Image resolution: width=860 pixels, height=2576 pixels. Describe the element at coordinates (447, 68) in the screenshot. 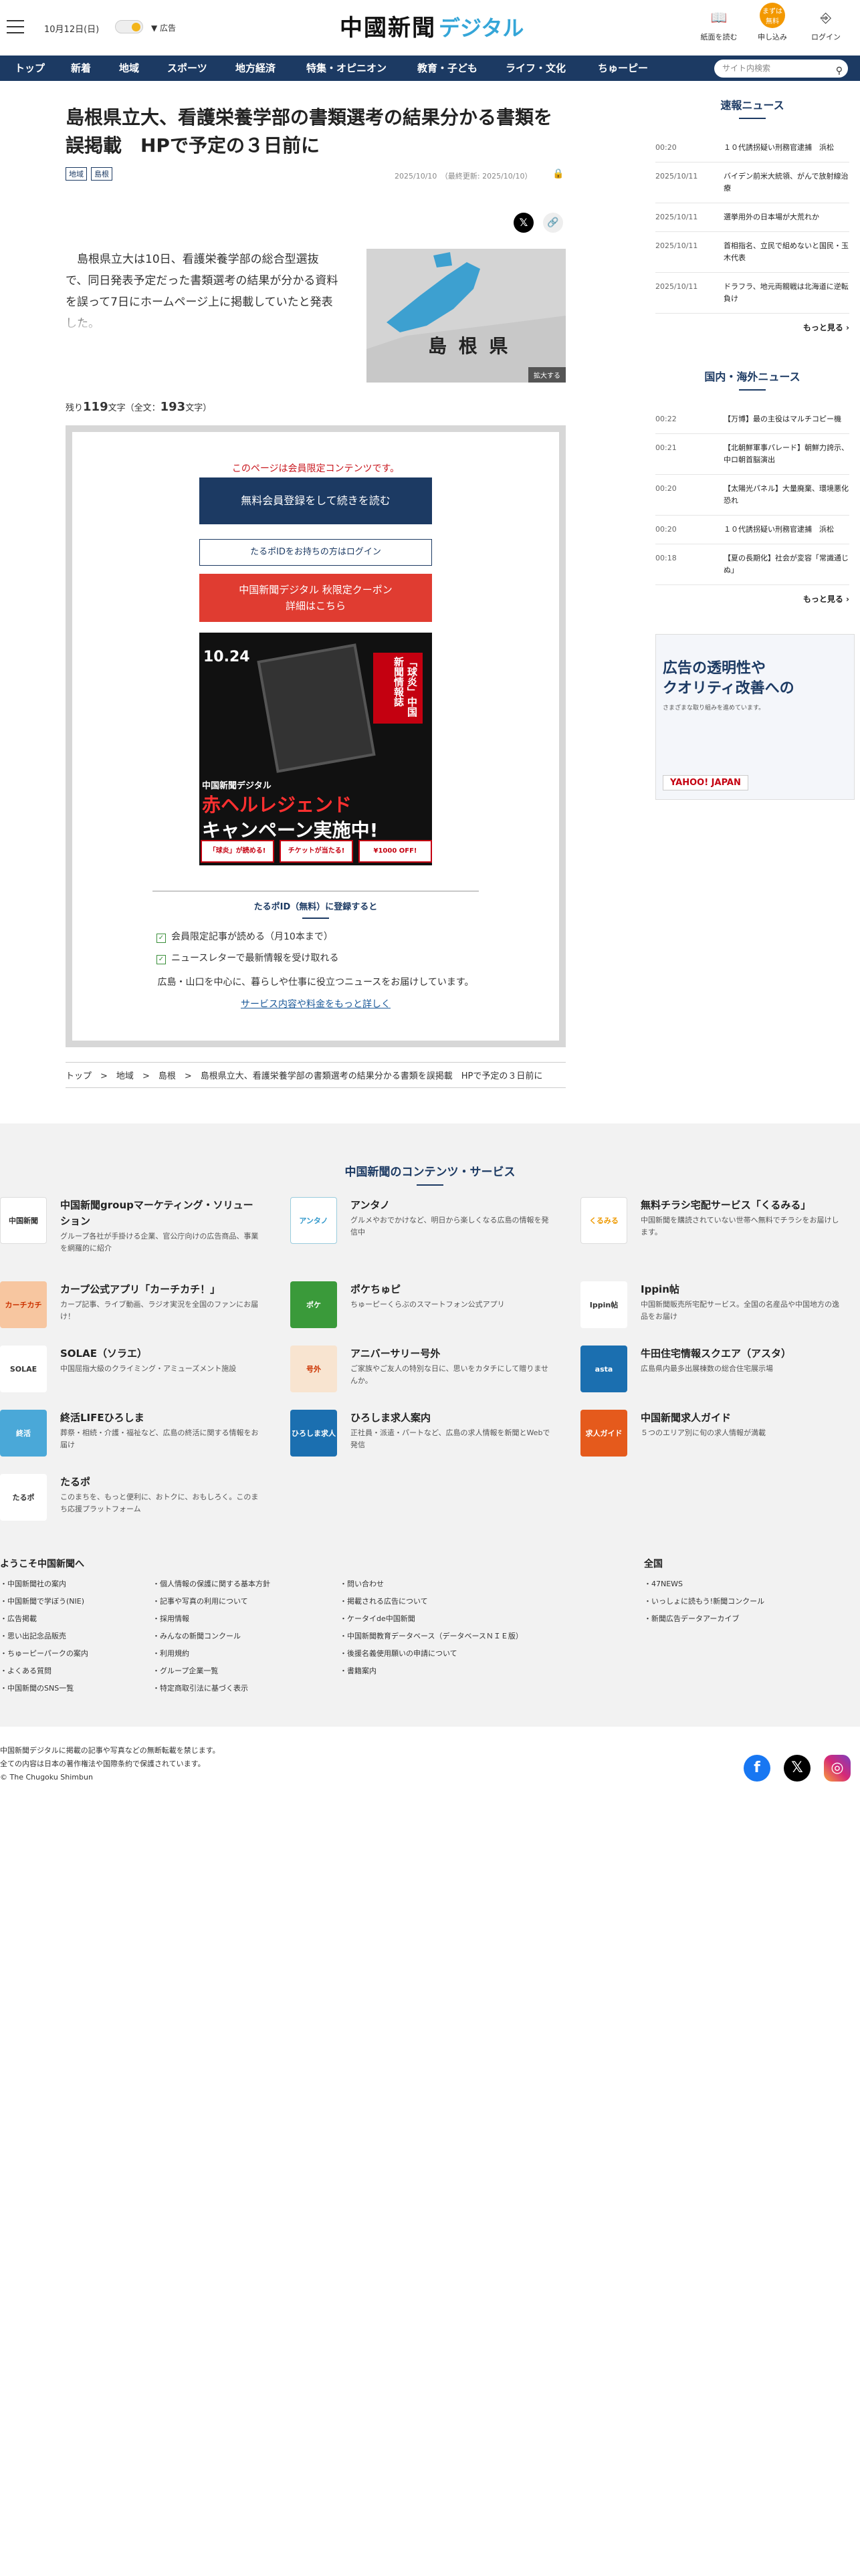

I see `nav-education: 教育・子ども` at that location.